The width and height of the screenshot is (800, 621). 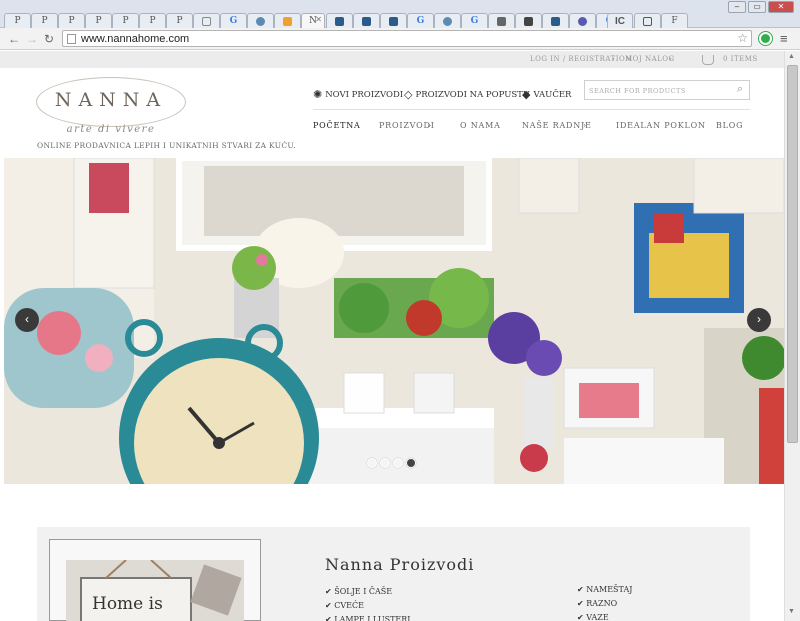 What do you see at coordinates (546, 94) in the screenshot?
I see `voucher-link: ◆ VAUČER` at bounding box center [546, 94].